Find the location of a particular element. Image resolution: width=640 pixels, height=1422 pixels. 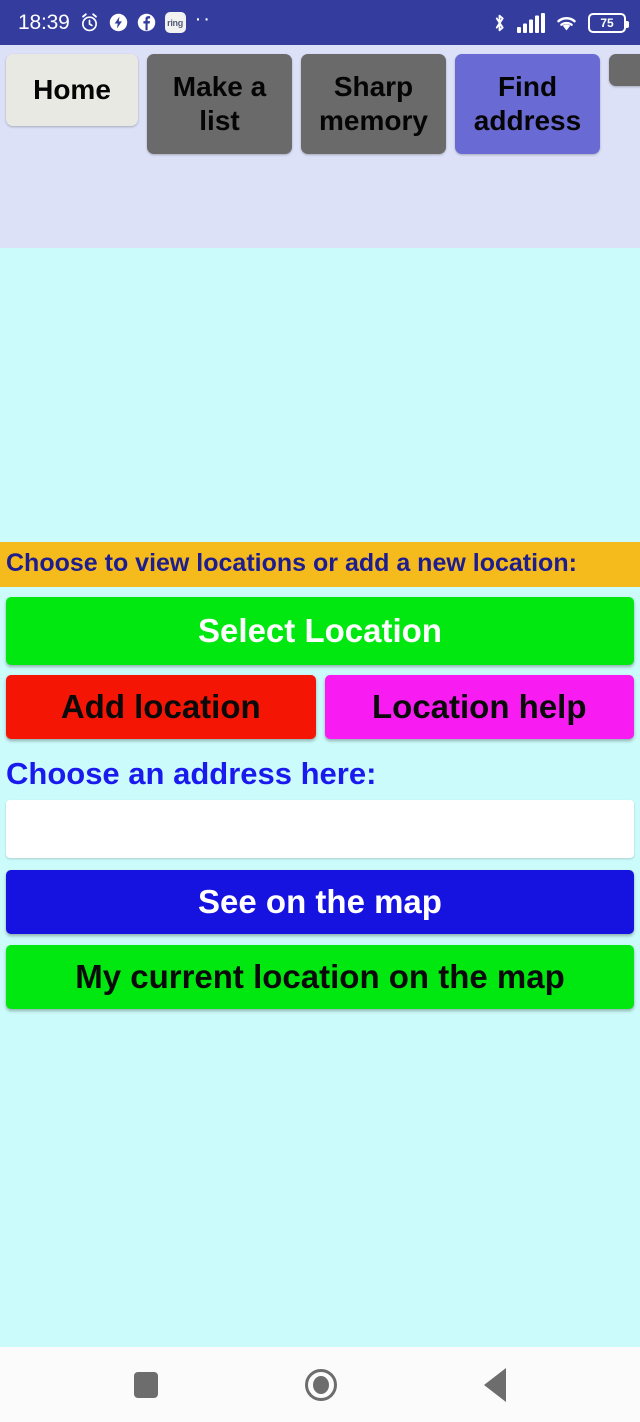

facebook-icon is located at coordinates (146, 22).